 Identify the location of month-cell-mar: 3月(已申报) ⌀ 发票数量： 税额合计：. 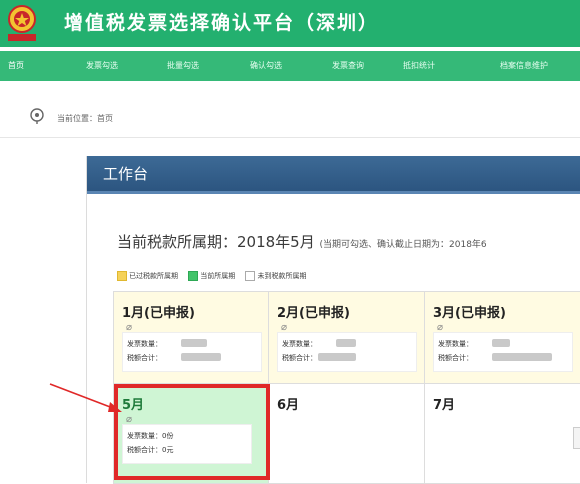
(502, 338).